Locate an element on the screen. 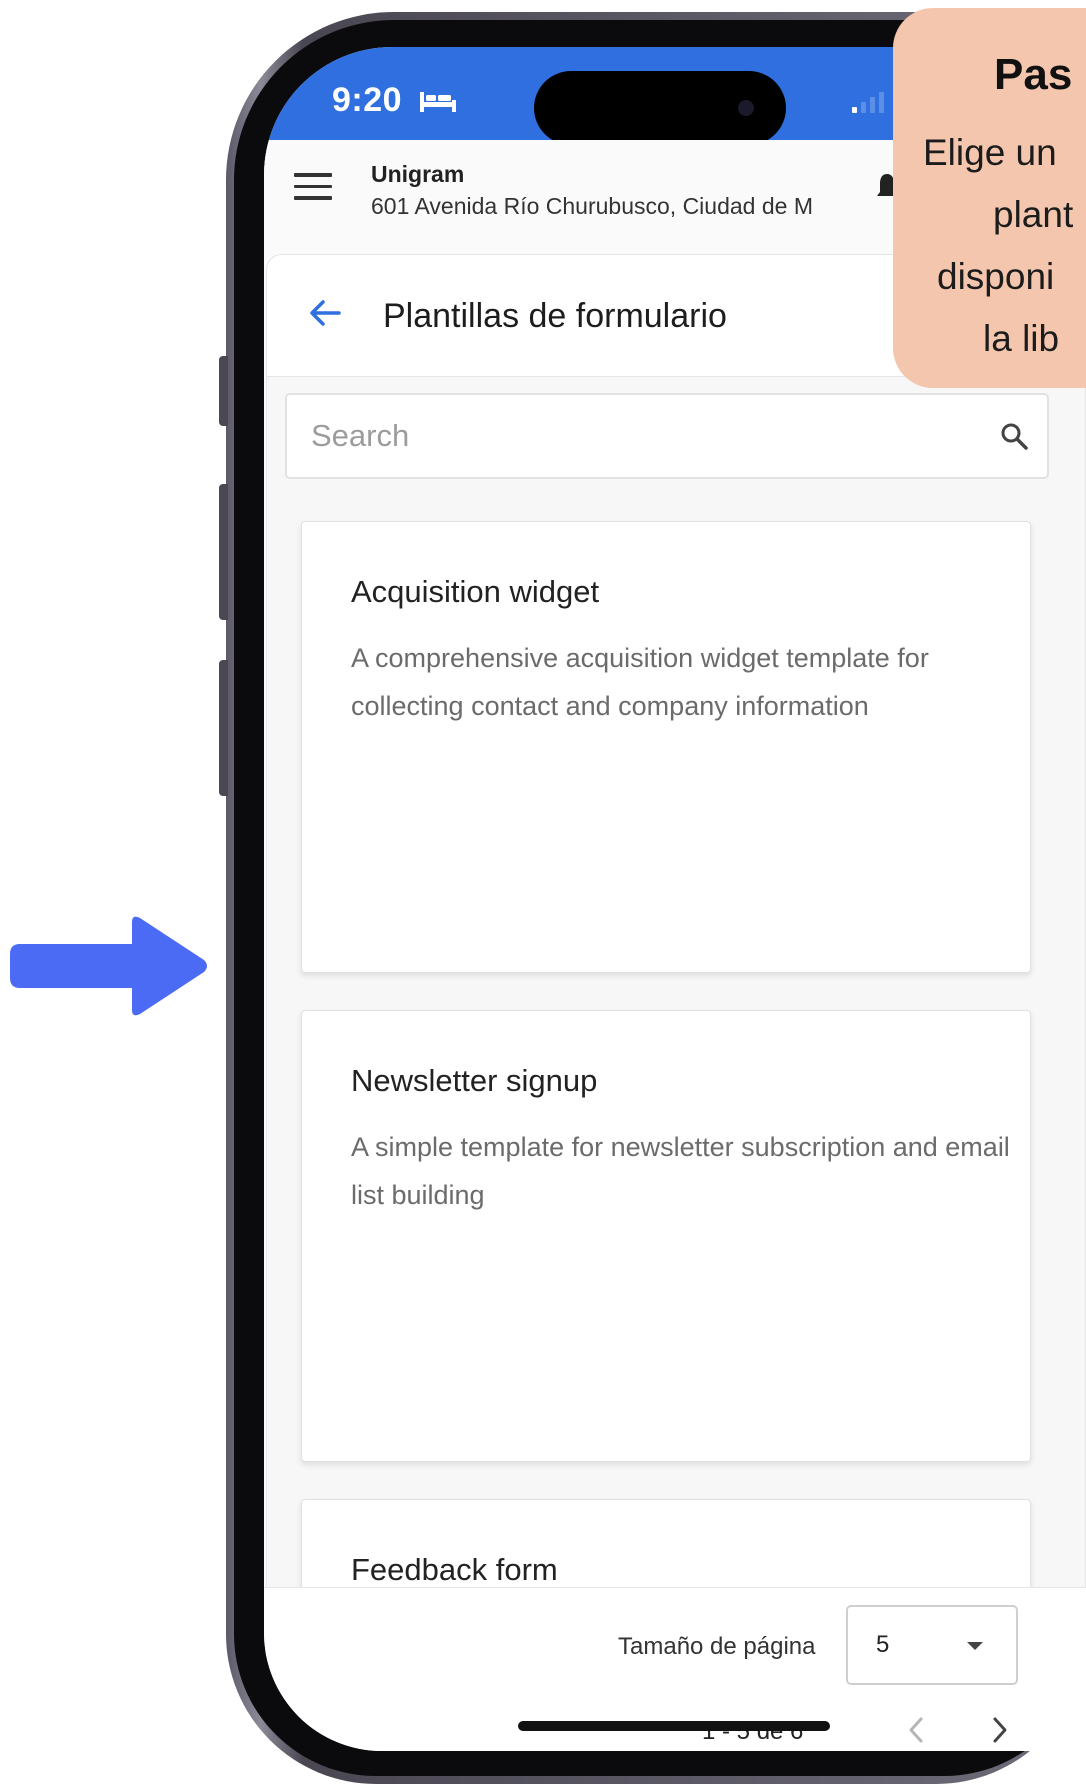  search-box is located at coordinates (667, 436).